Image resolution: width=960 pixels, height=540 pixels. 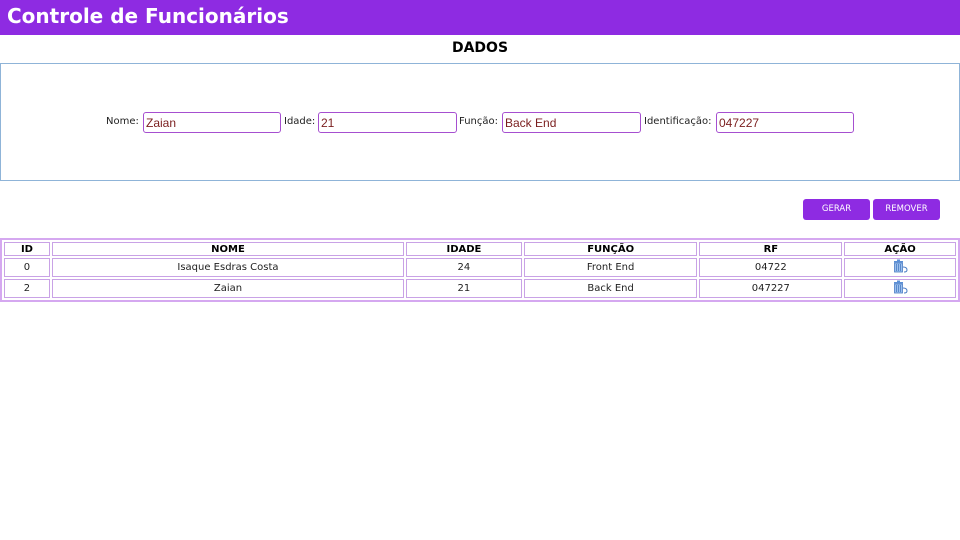 What do you see at coordinates (900, 249) in the screenshot?
I see `col-header-acao: AÇÃO` at bounding box center [900, 249].